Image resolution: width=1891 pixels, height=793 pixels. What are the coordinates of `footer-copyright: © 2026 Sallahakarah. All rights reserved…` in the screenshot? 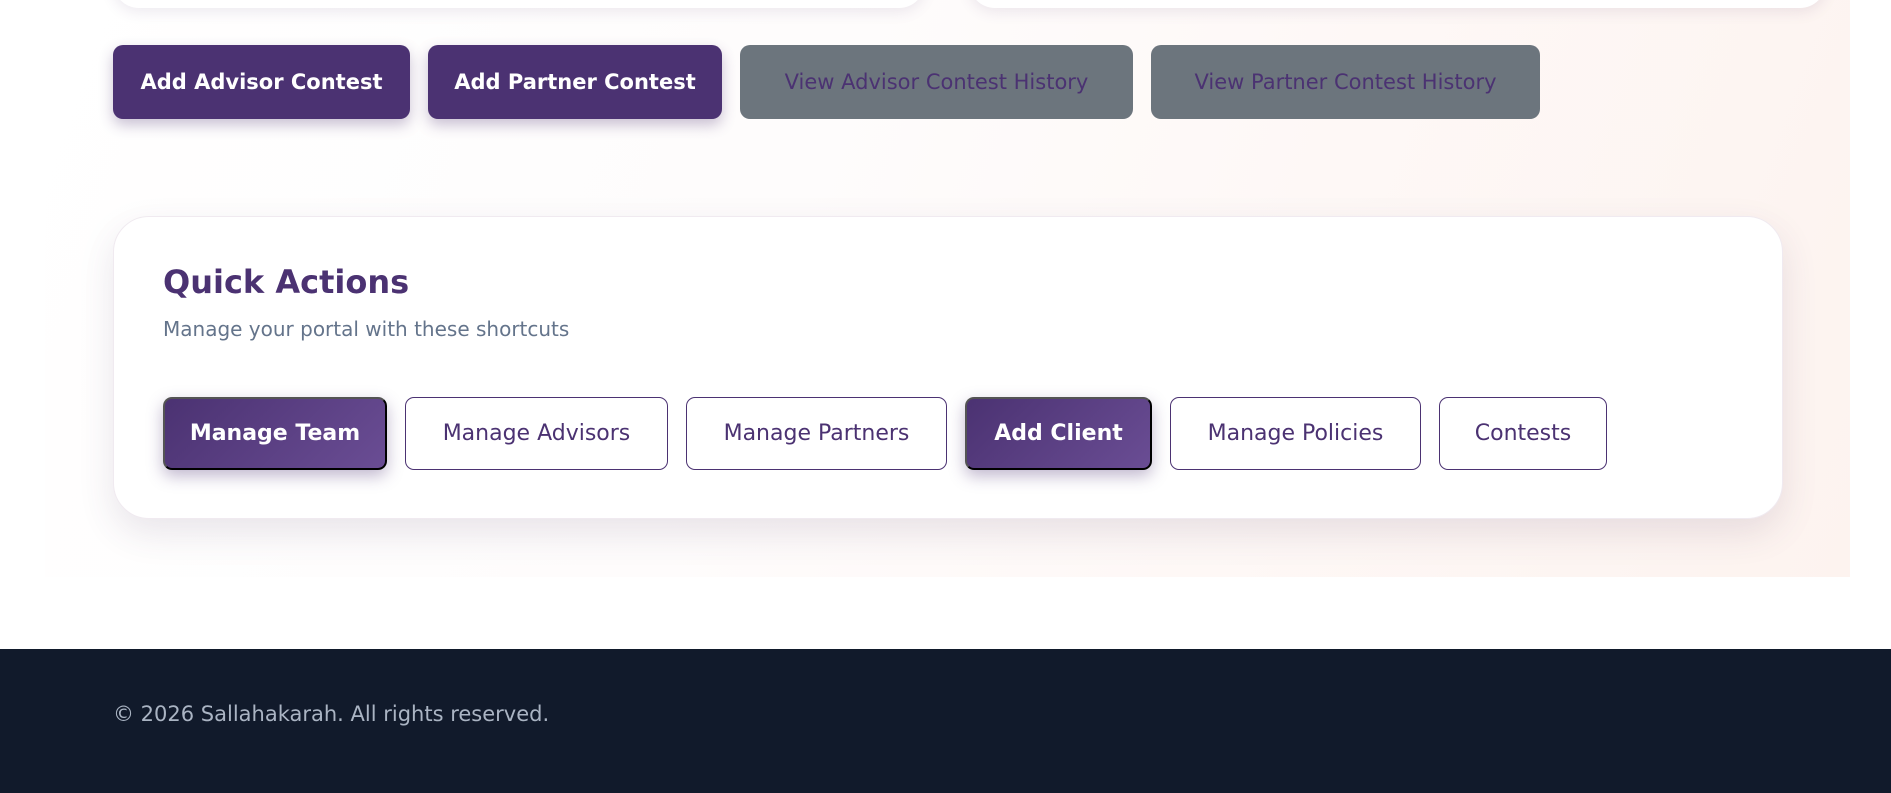 It's located at (331, 714).